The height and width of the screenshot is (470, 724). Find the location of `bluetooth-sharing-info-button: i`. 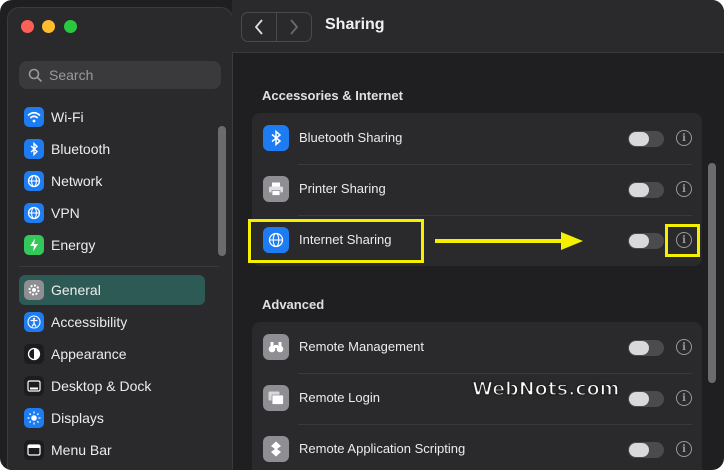

bluetooth-sharing-info-button: i is located at coordinates (684, 138).